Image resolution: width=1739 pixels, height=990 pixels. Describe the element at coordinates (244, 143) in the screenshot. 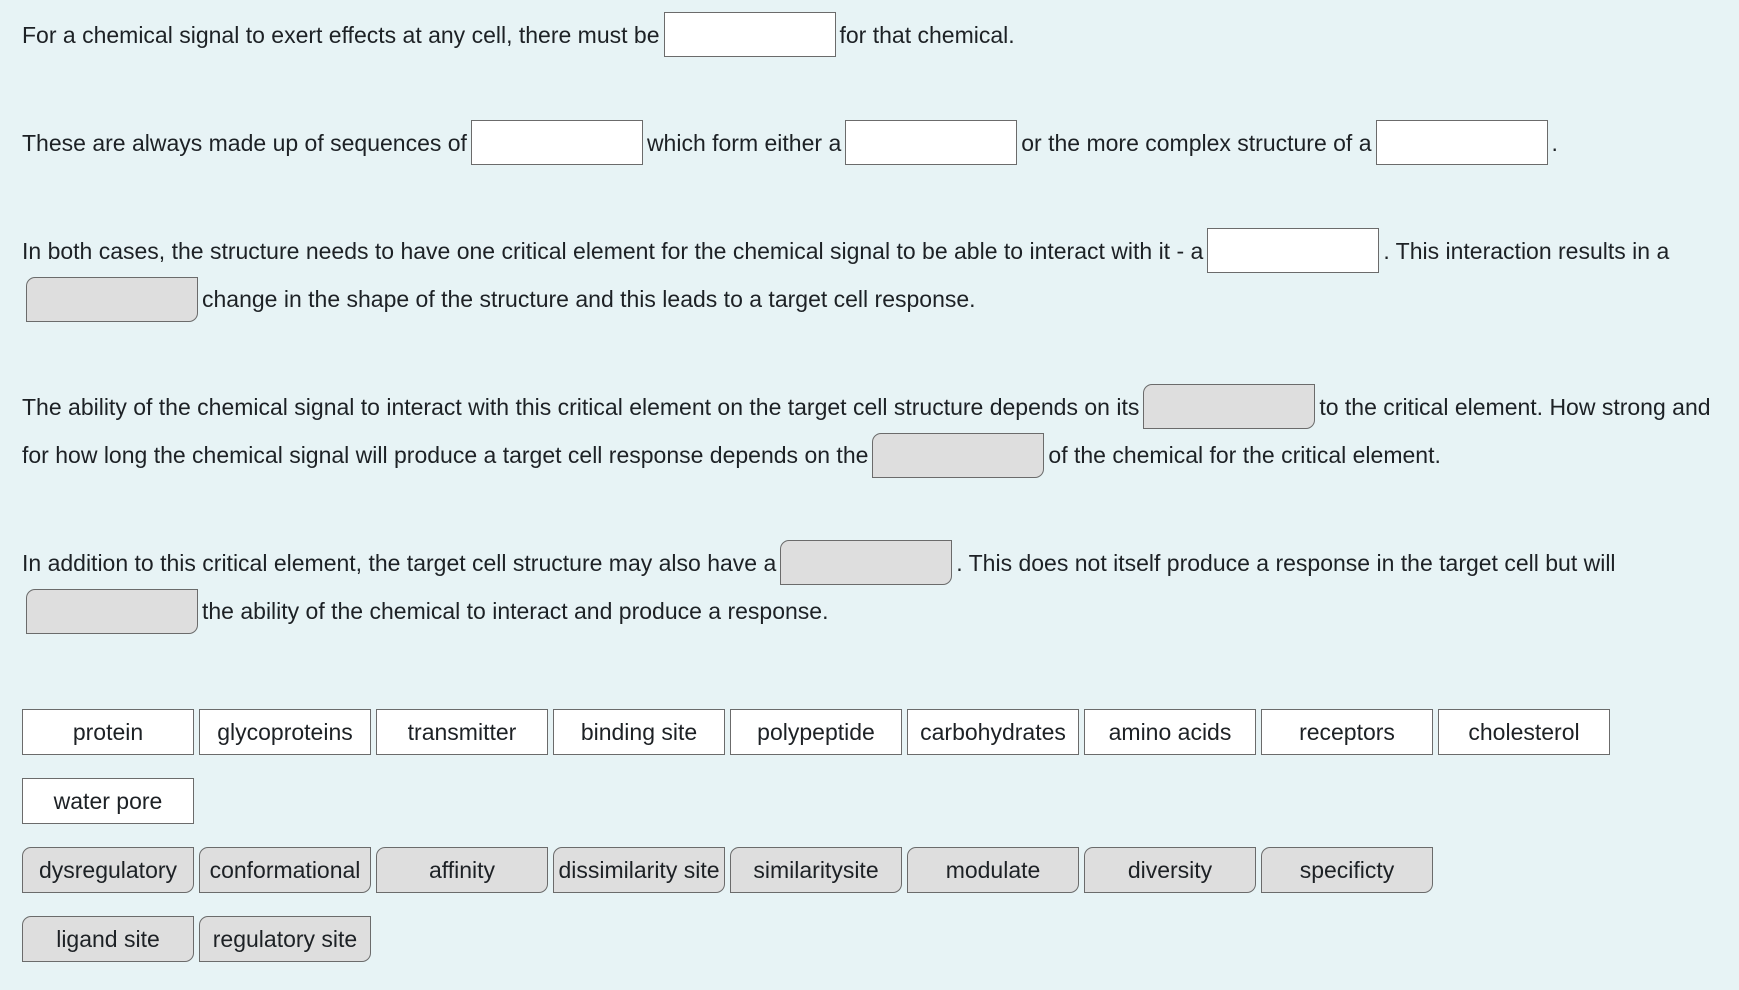

I see `sentence-text: These are always made up of sequences of` at that location.